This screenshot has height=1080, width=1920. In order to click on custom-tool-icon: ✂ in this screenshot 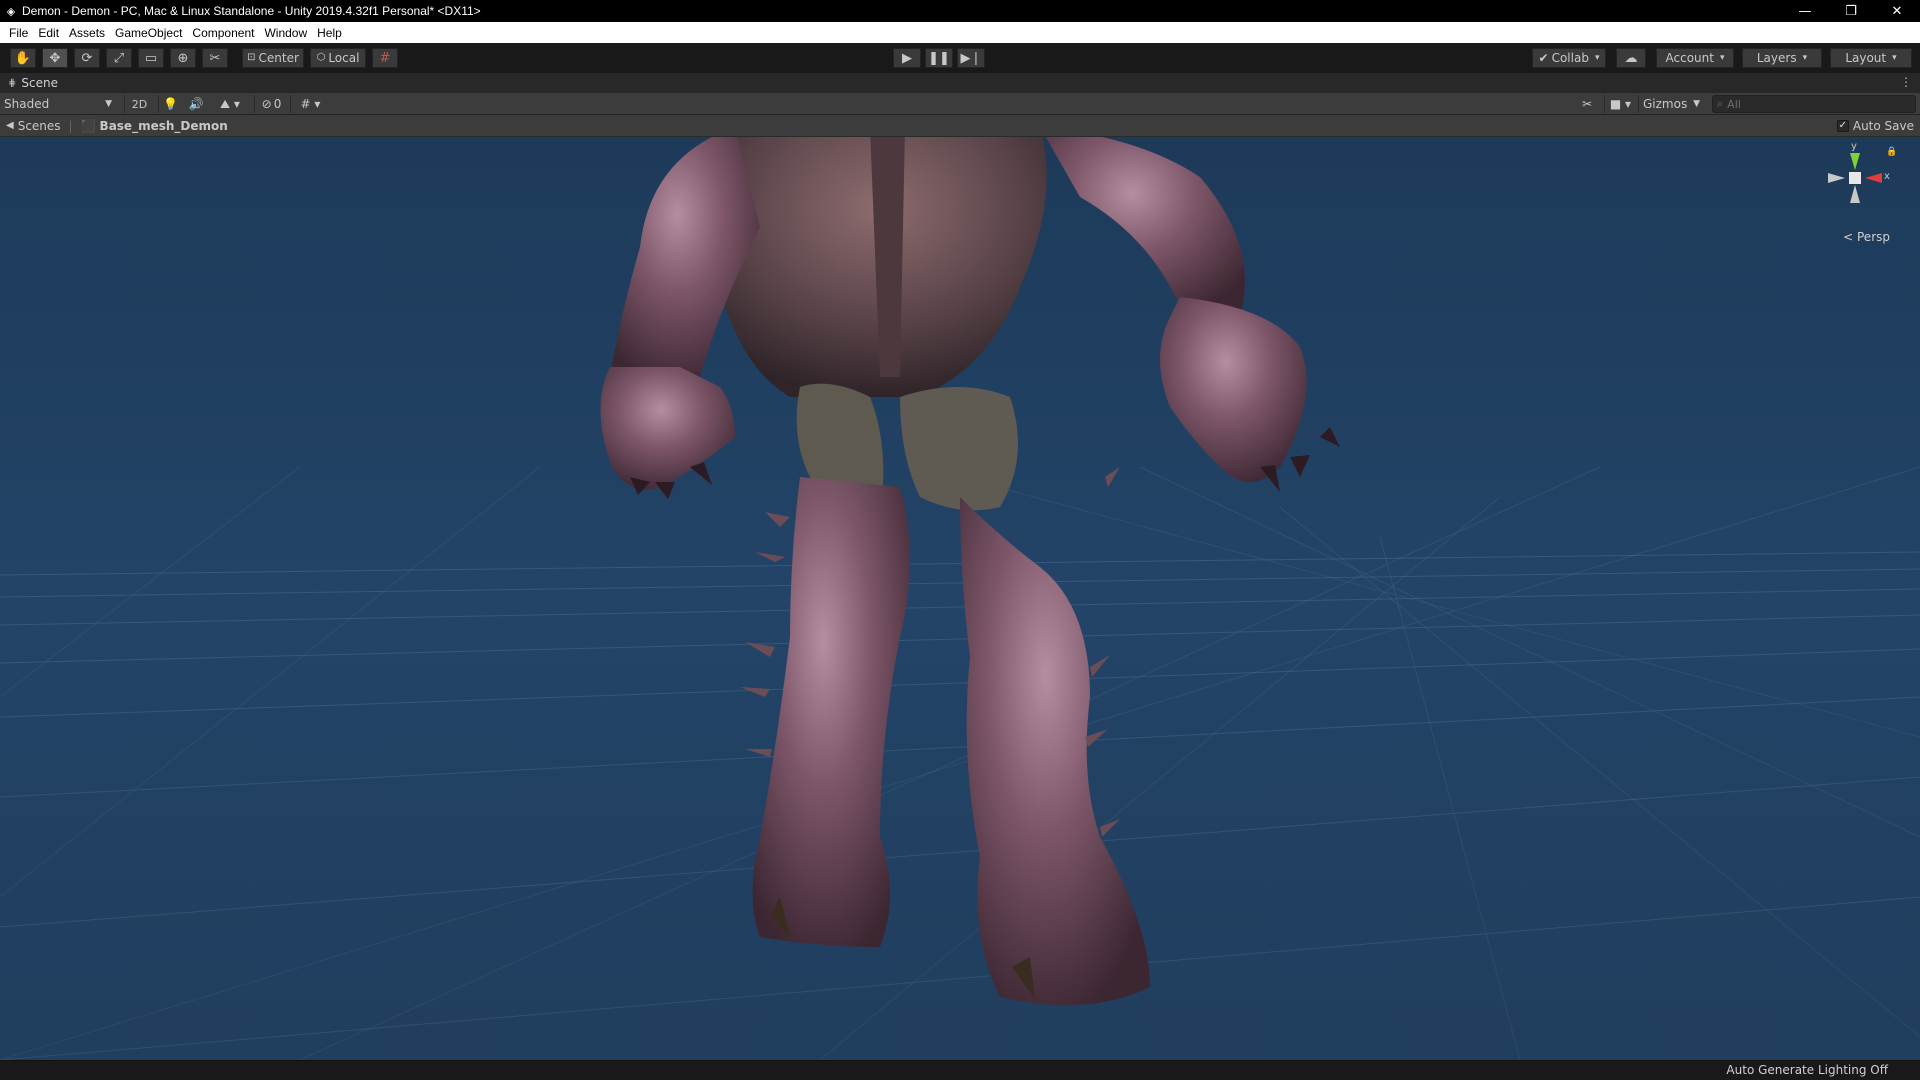, I will do `click(215, 58)`.